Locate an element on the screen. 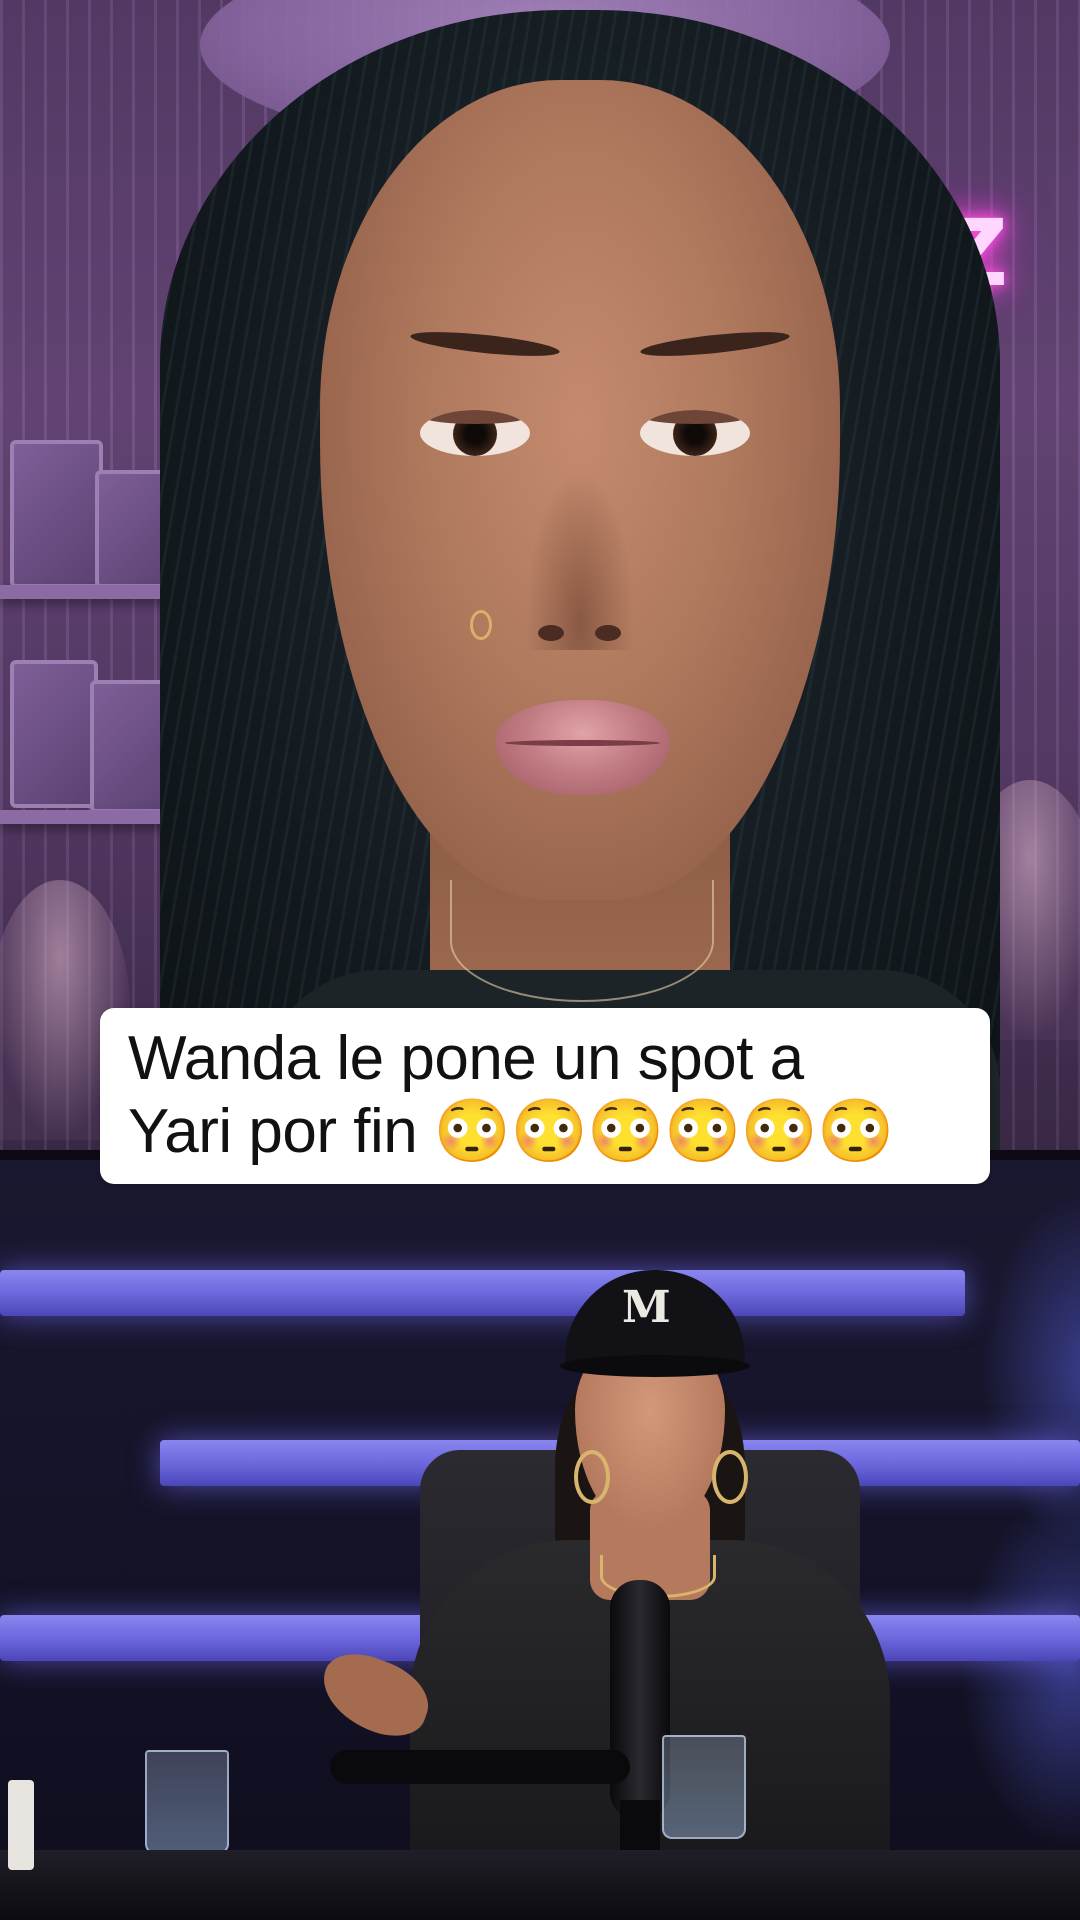  cup is located at coordinates (21, 1825).